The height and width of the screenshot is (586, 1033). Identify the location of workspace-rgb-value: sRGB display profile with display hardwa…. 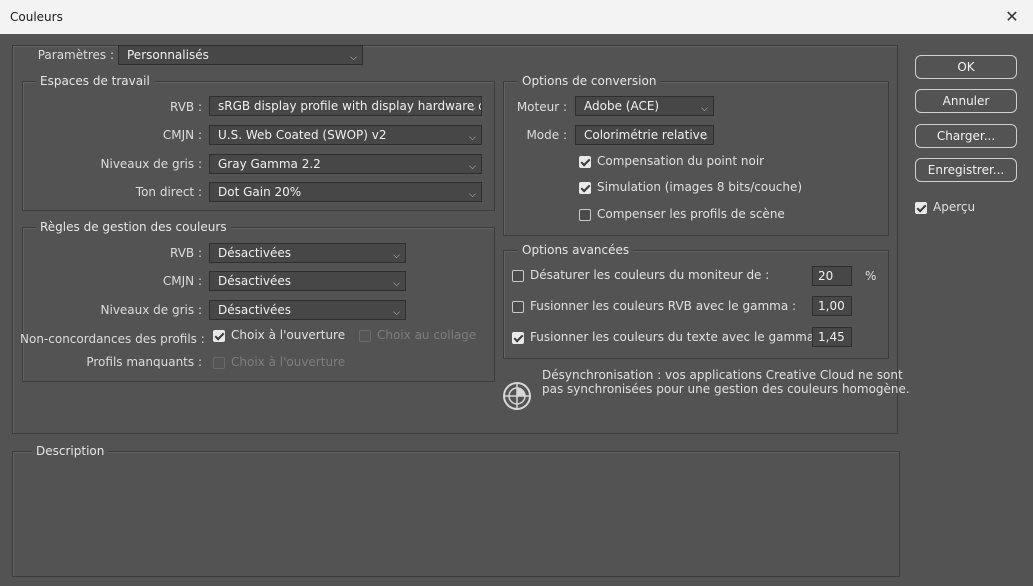
(350, 106).